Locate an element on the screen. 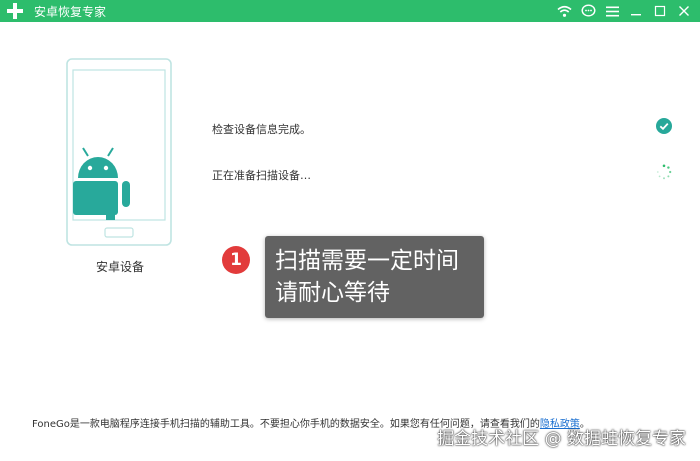  annotation-tooltip: 扫描需要一定时间请耐心等待 is located at coordinates (374, 277).